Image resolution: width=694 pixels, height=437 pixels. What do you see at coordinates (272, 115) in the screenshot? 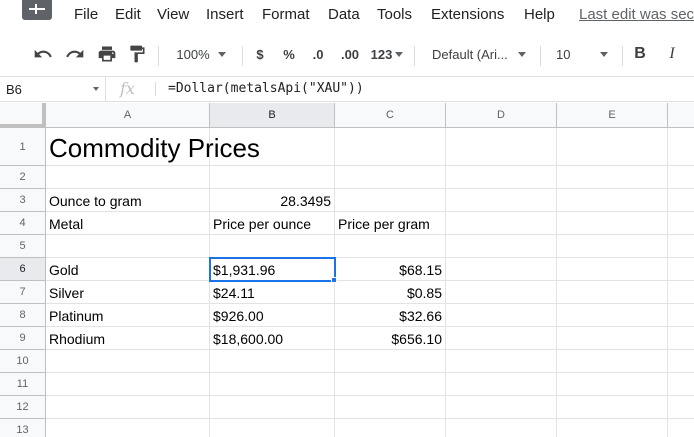
I see `column-header-b: B` at bounding box center [272, 115].